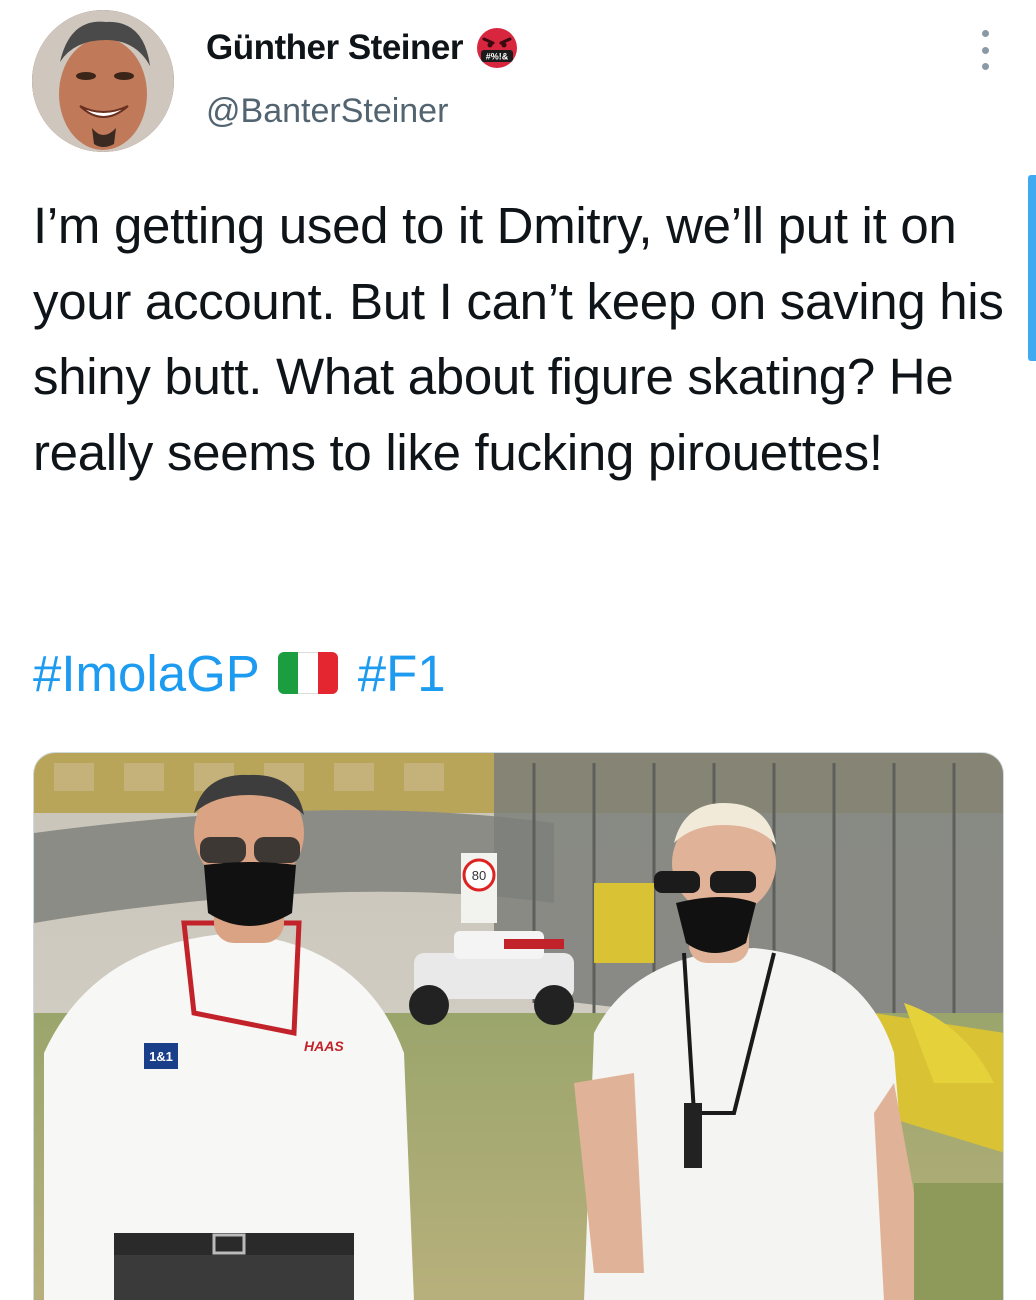 The image size is (1036, 1300). What do you see at coordinates (479, 875) in the screenshot?
I see `speed-sign-text: 80` at bounding box center [479, 875].